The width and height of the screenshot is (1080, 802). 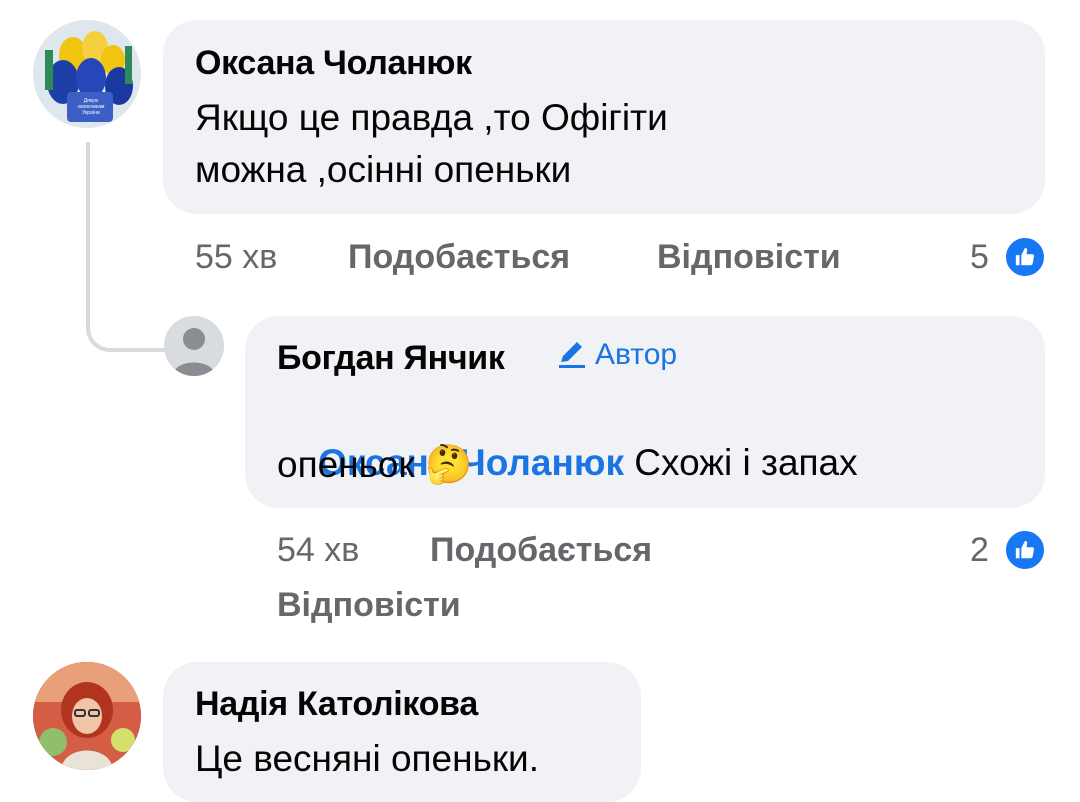 I want to click on pencil-icon, so click(x=572, y=355).